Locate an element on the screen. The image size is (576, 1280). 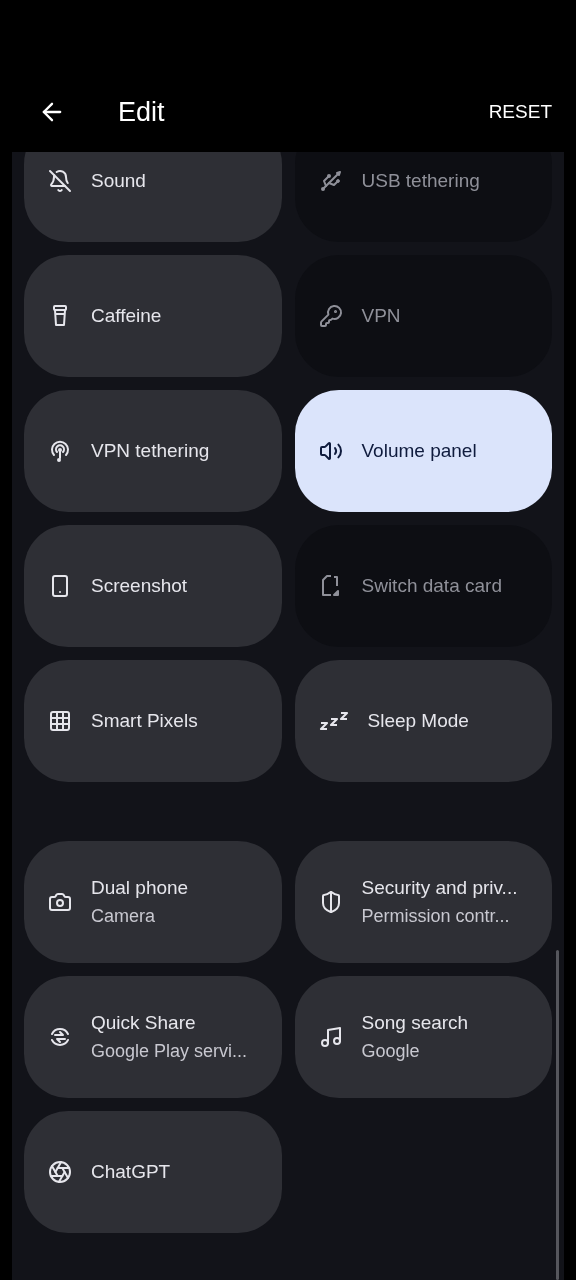
tile: Screenshot is located at coordinates (153, 586).